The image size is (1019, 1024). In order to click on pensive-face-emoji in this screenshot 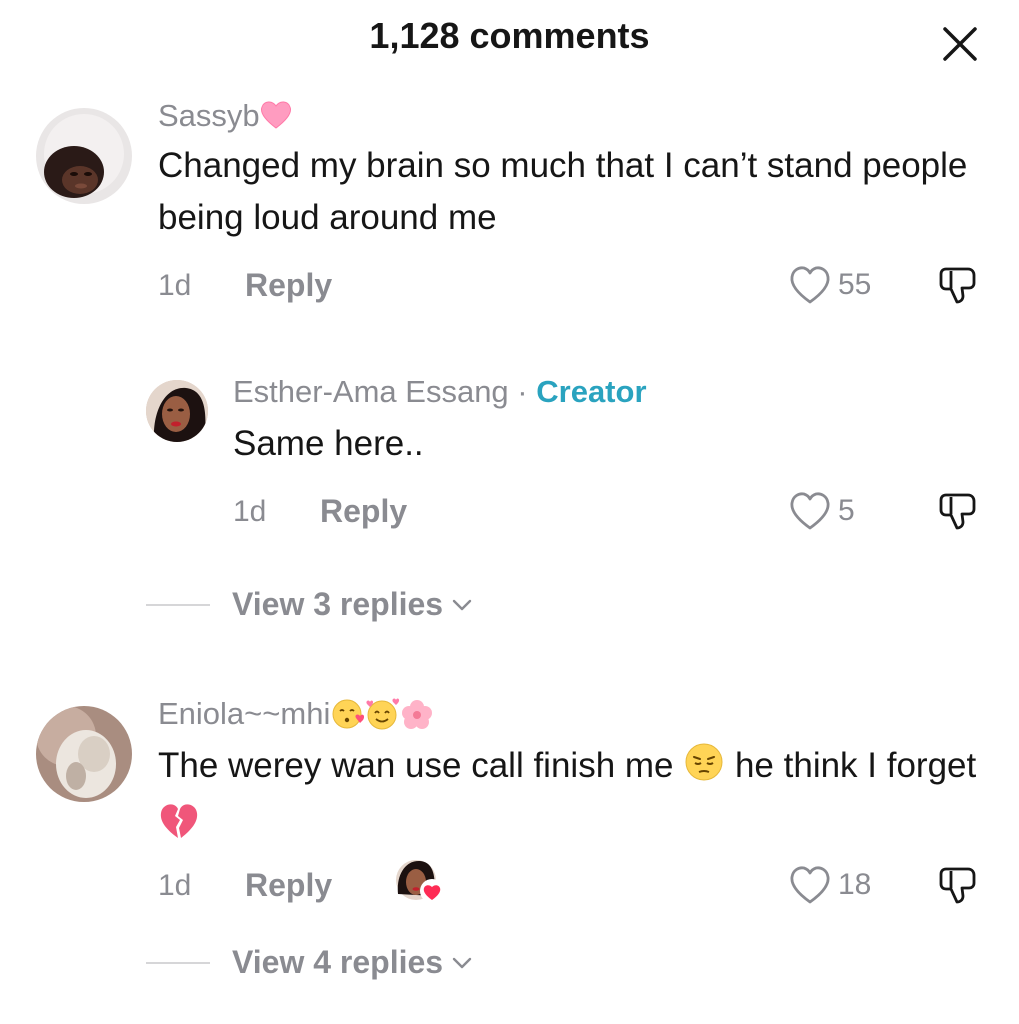, I will do `click(704, 769)`.